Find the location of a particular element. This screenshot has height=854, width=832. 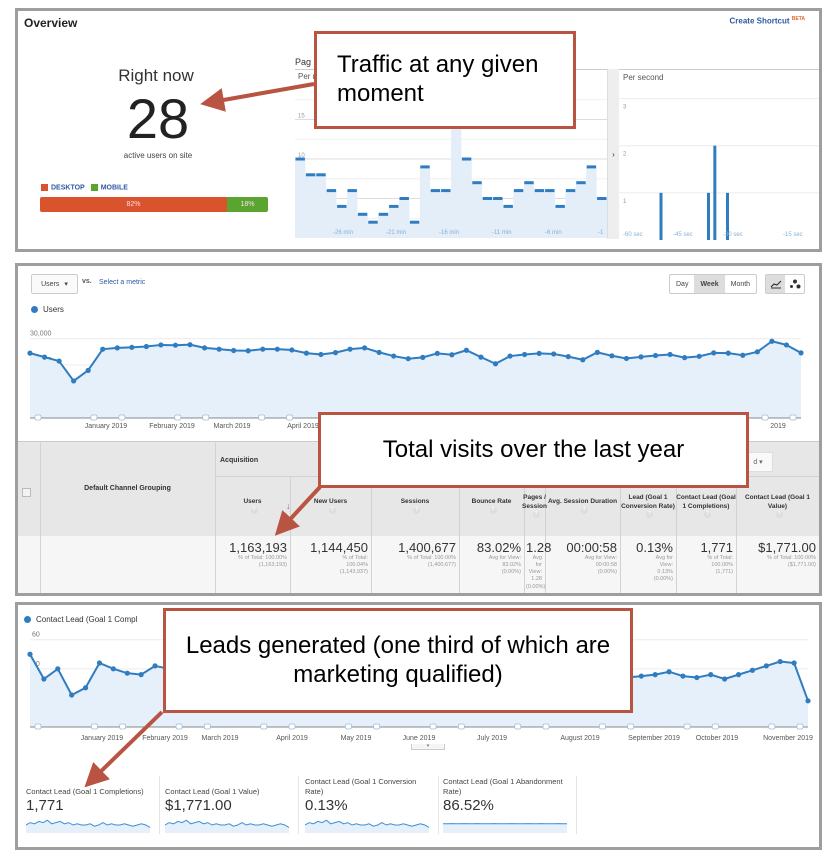

column-header: Users? is located at coordinates (252, 506).